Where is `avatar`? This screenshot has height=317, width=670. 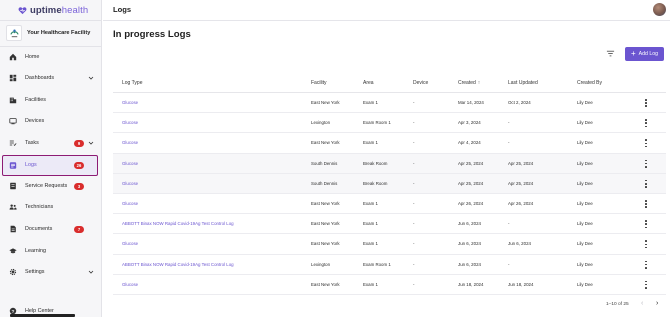
avatar is located at coordinates (659, 9).